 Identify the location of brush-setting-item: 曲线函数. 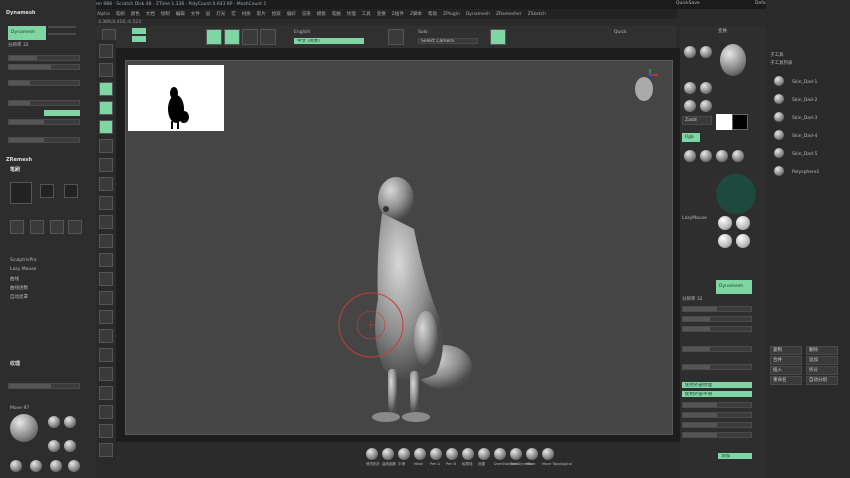
(19, 288).